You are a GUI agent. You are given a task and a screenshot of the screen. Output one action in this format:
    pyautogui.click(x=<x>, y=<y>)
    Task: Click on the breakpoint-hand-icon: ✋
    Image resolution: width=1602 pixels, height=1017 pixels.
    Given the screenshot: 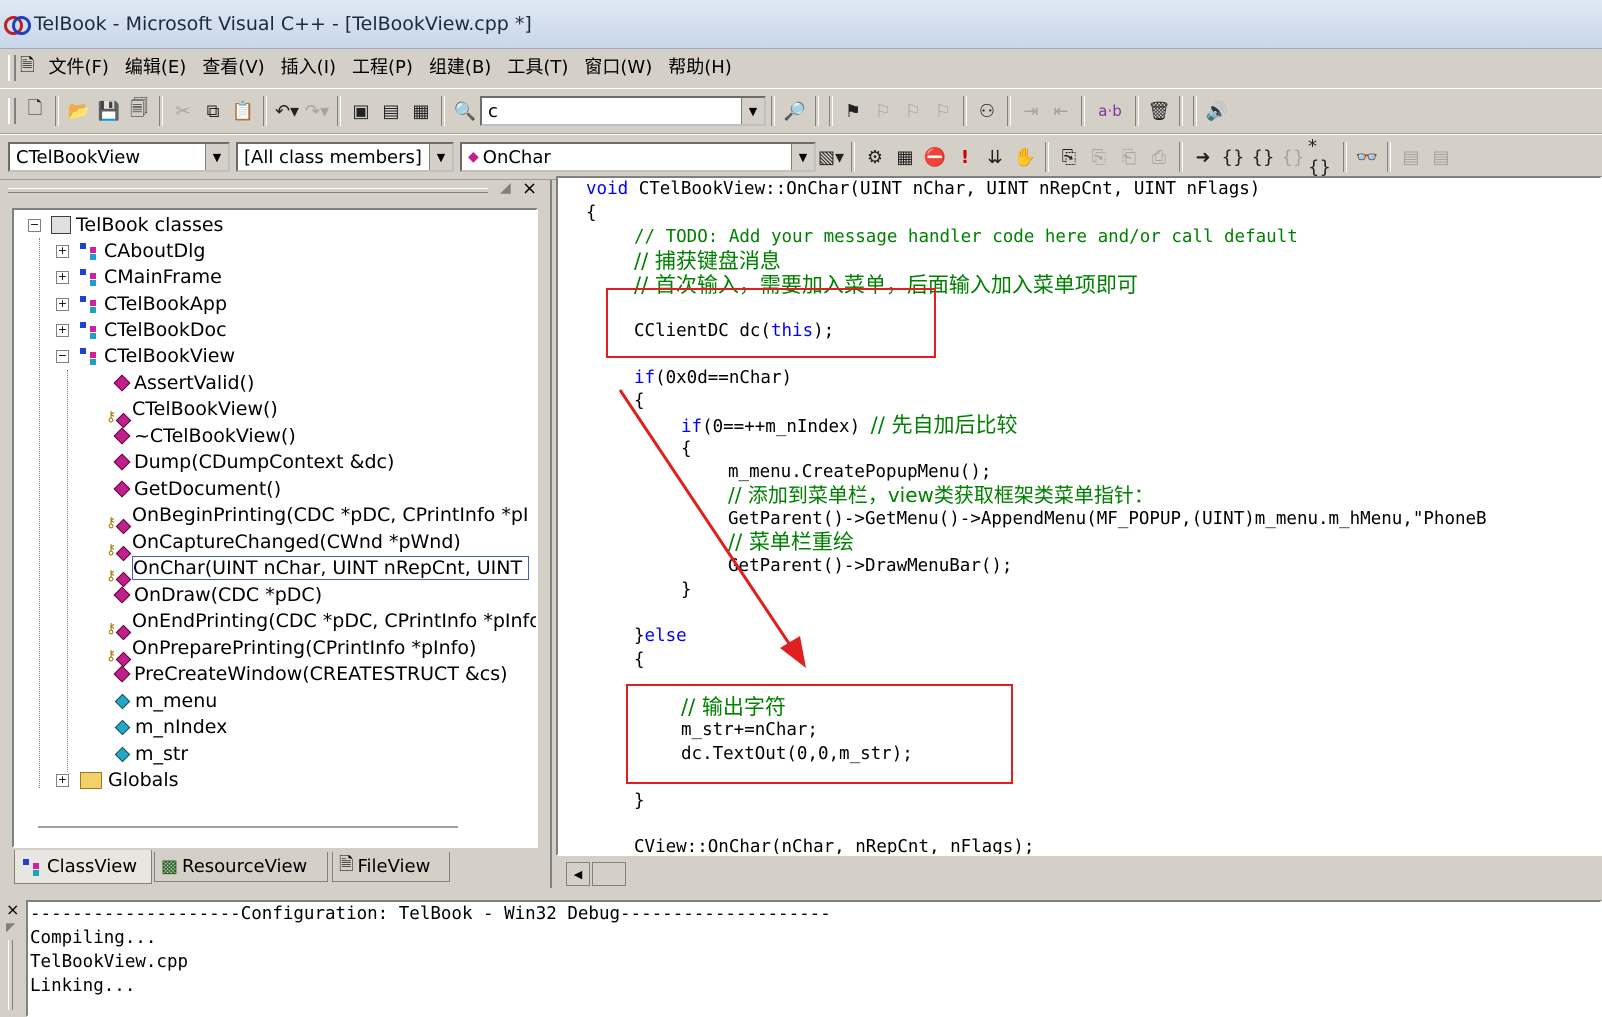 What is the action you would take?
    pyautogui.click(x=1025, y=157)
    